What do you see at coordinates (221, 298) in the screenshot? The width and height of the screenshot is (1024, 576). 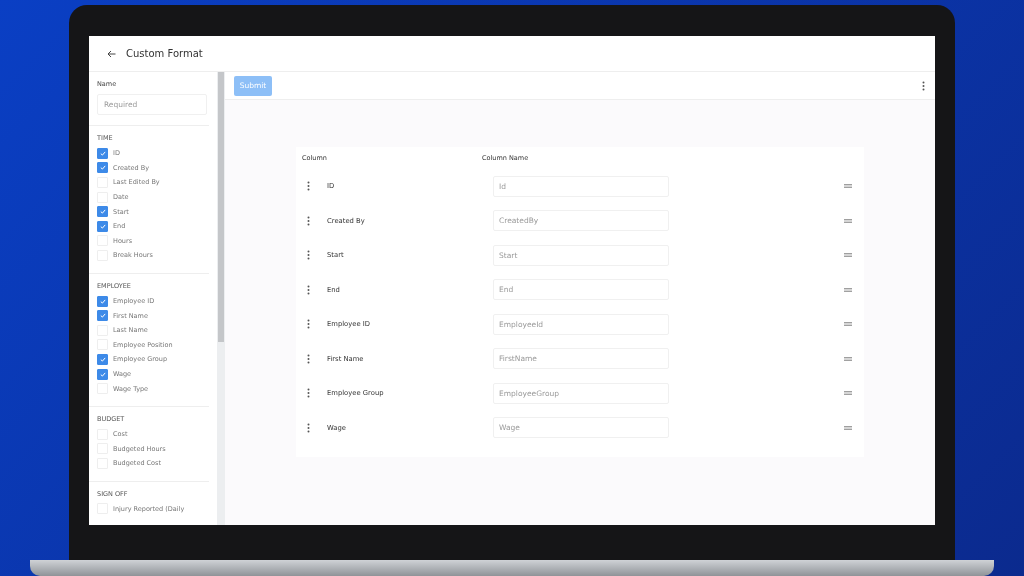 I see `scrollbar` at bounding box center [221, 298].